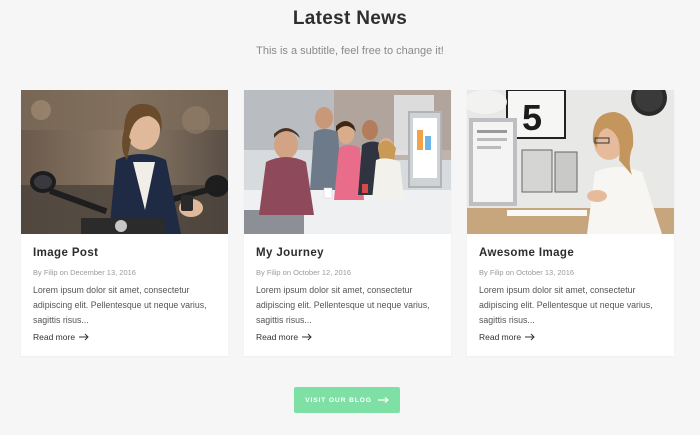 Image resolution: width=700 pixels, height=435 pixels. I want to click on post-meta: By Filip on October 13, 2016, so click(527, 272).